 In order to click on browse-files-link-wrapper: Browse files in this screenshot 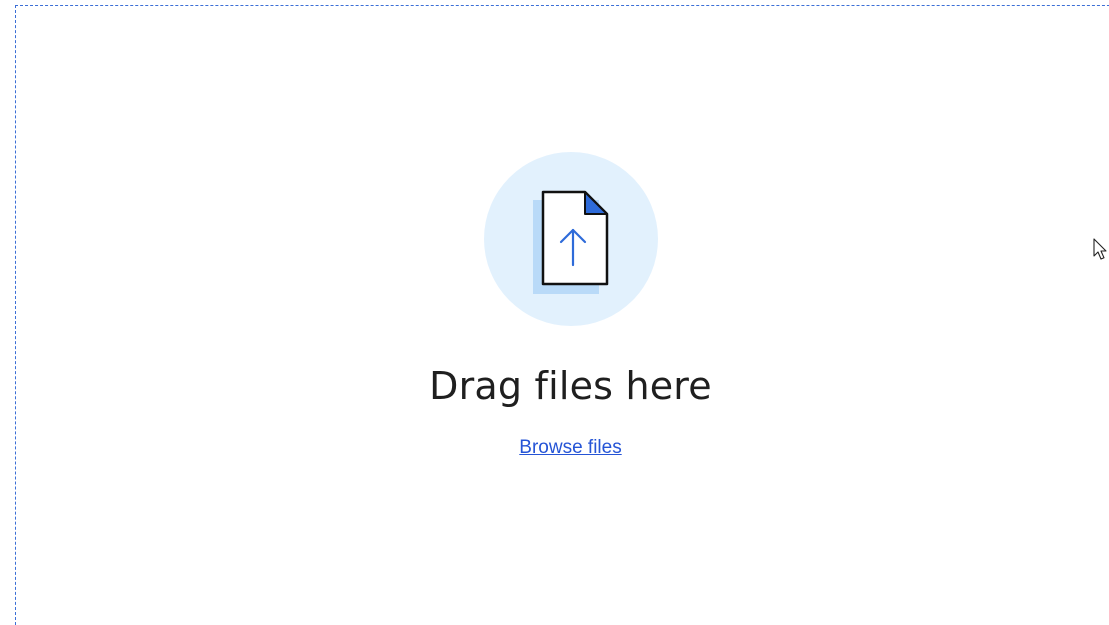, I will do `click(562, 448)`.